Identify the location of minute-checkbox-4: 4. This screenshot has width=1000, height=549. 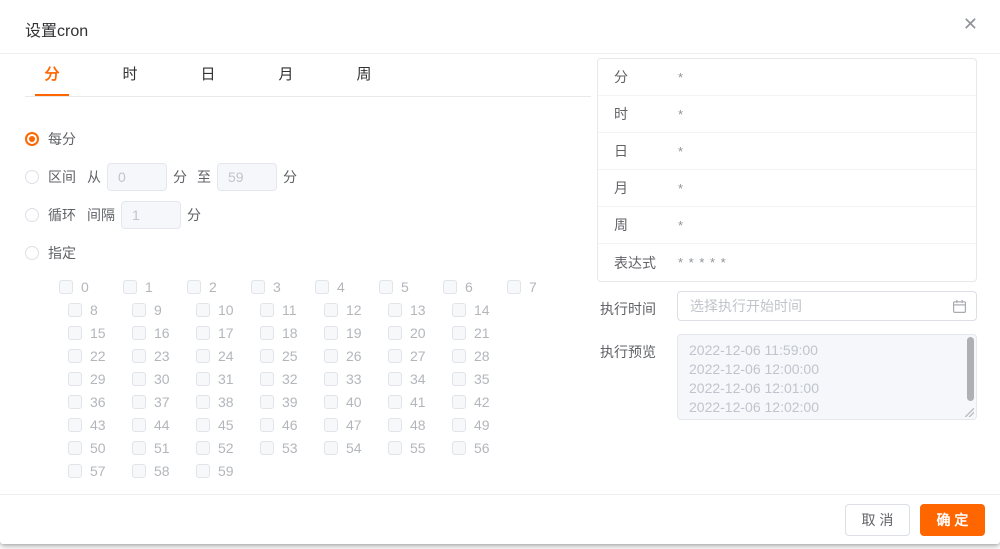
(347, 287).